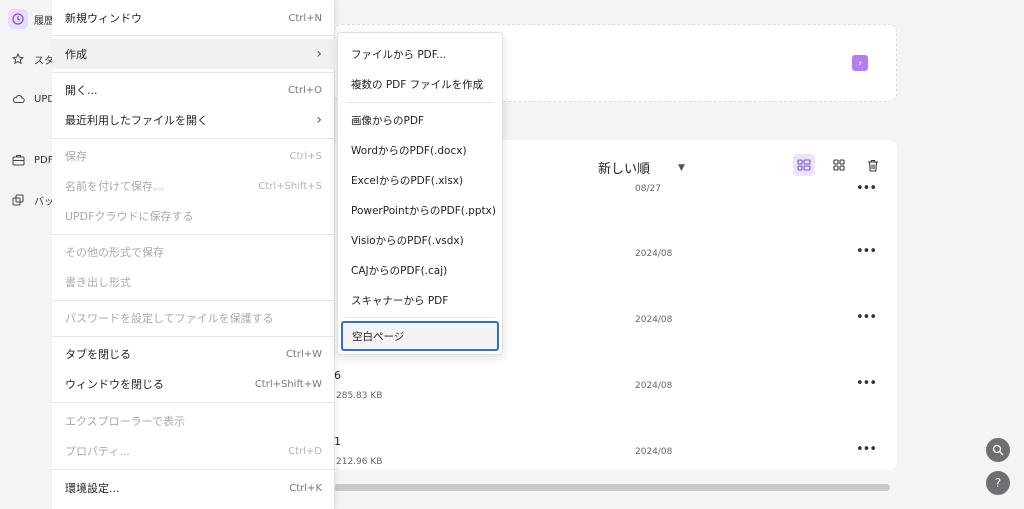 This screenshot has height=509, width=1024. Describe the element at coordinates (305, 156) in the screenshot. I see `menu-item-shortcut: Ctrl+S` at that location.